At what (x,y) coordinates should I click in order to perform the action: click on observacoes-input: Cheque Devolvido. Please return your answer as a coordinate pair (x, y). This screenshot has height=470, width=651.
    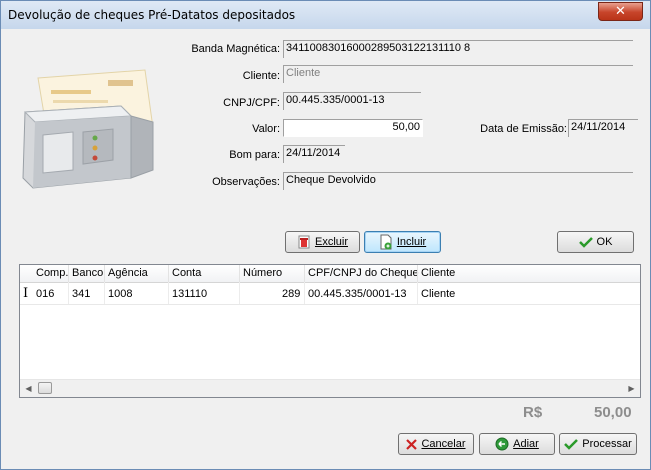
    Looking at the image, I should click on (458, 181).